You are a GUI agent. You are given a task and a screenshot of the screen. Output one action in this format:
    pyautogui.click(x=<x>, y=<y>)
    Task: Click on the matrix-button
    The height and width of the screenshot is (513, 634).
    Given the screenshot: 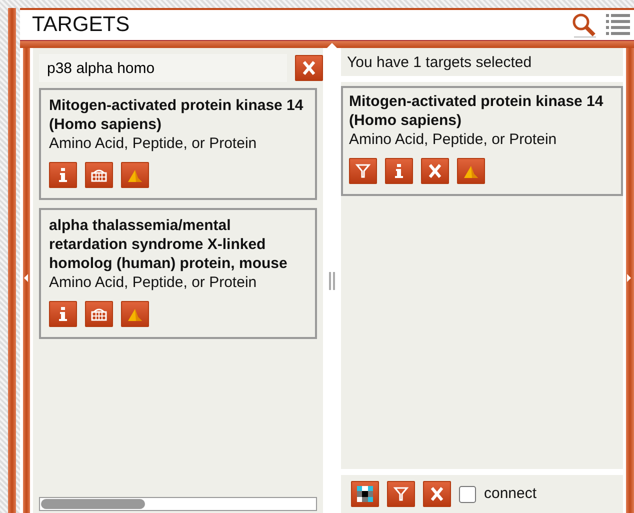 What is the action you would take?
    pyautogui.click(x=365, y=494)
    